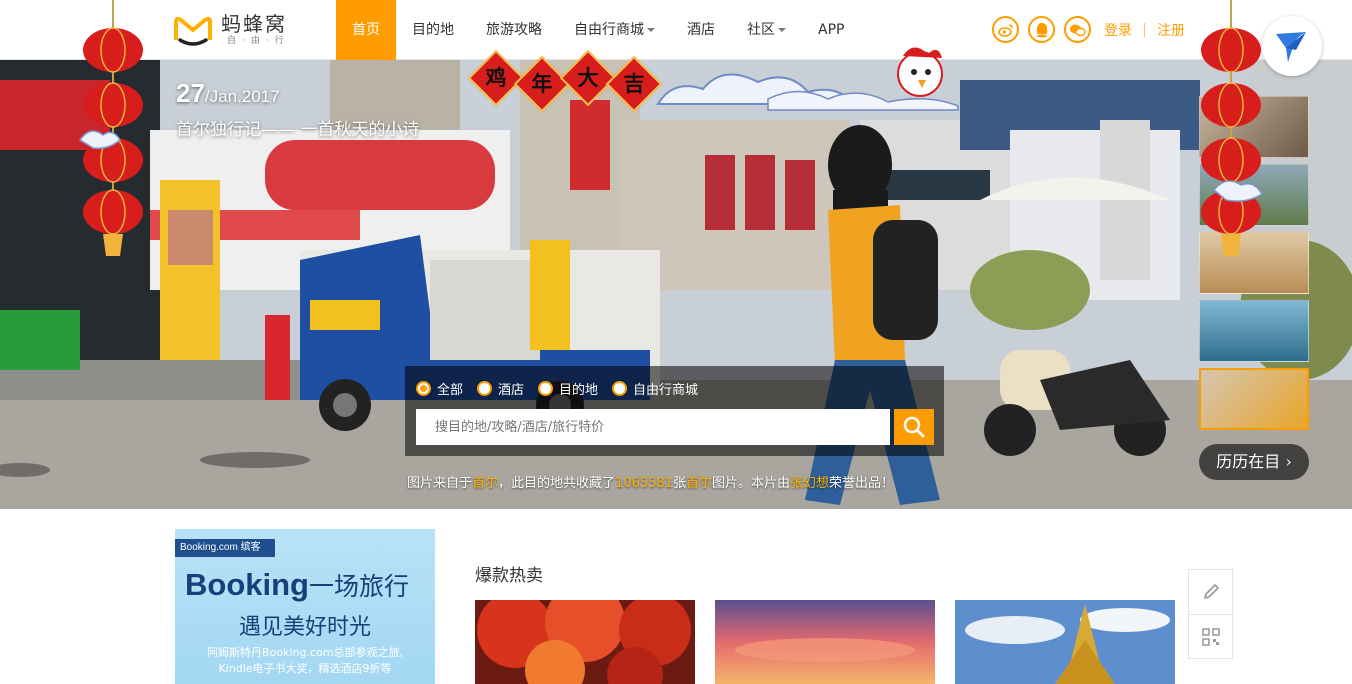 The image size is (1352, 684). Describe the element at coordinates (644, 483) in the screenshot. I see `caption-photo-count: 1065581` at that location.